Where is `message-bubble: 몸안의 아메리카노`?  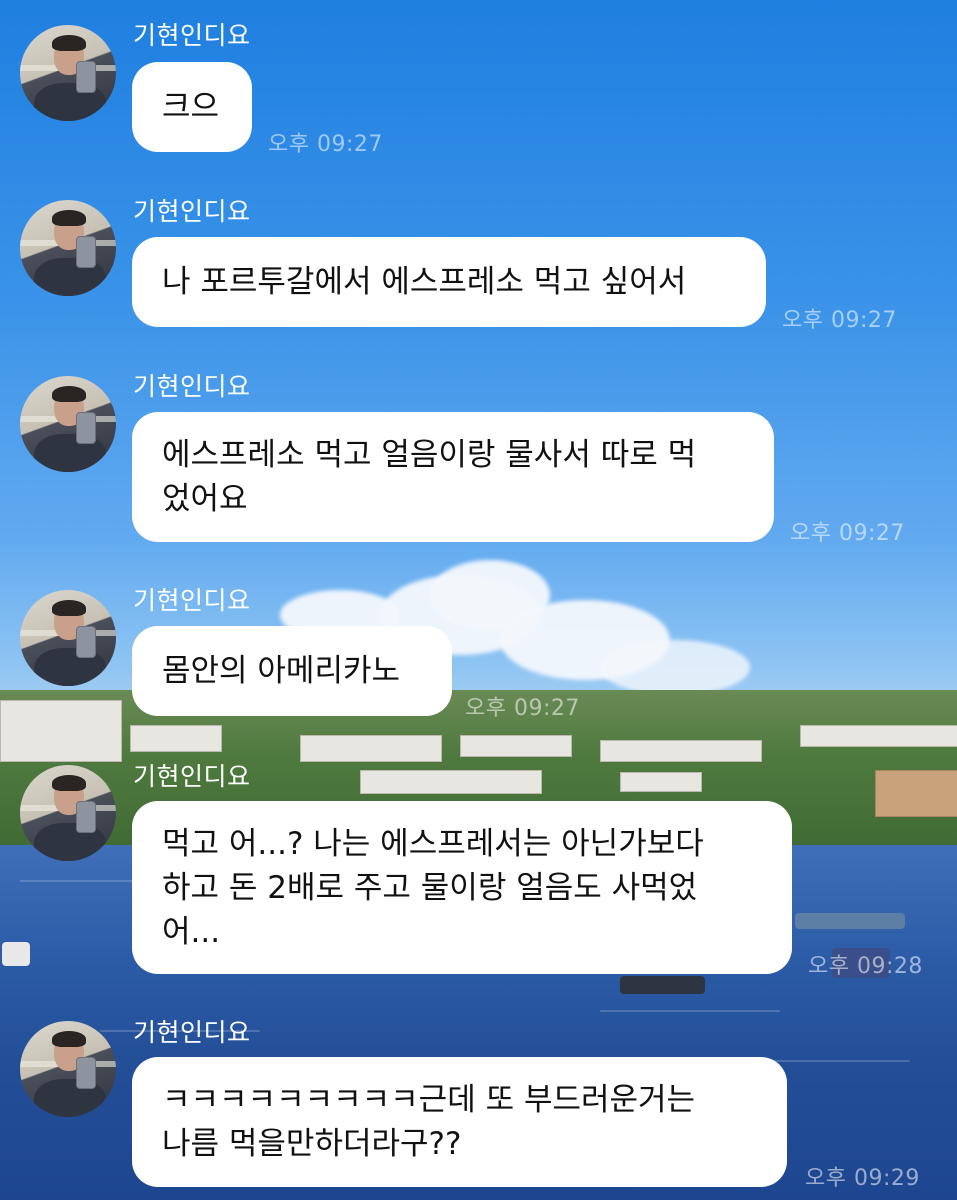
message-bubble: 몸안의 아메리카노 is located at coordinates (292, 671).